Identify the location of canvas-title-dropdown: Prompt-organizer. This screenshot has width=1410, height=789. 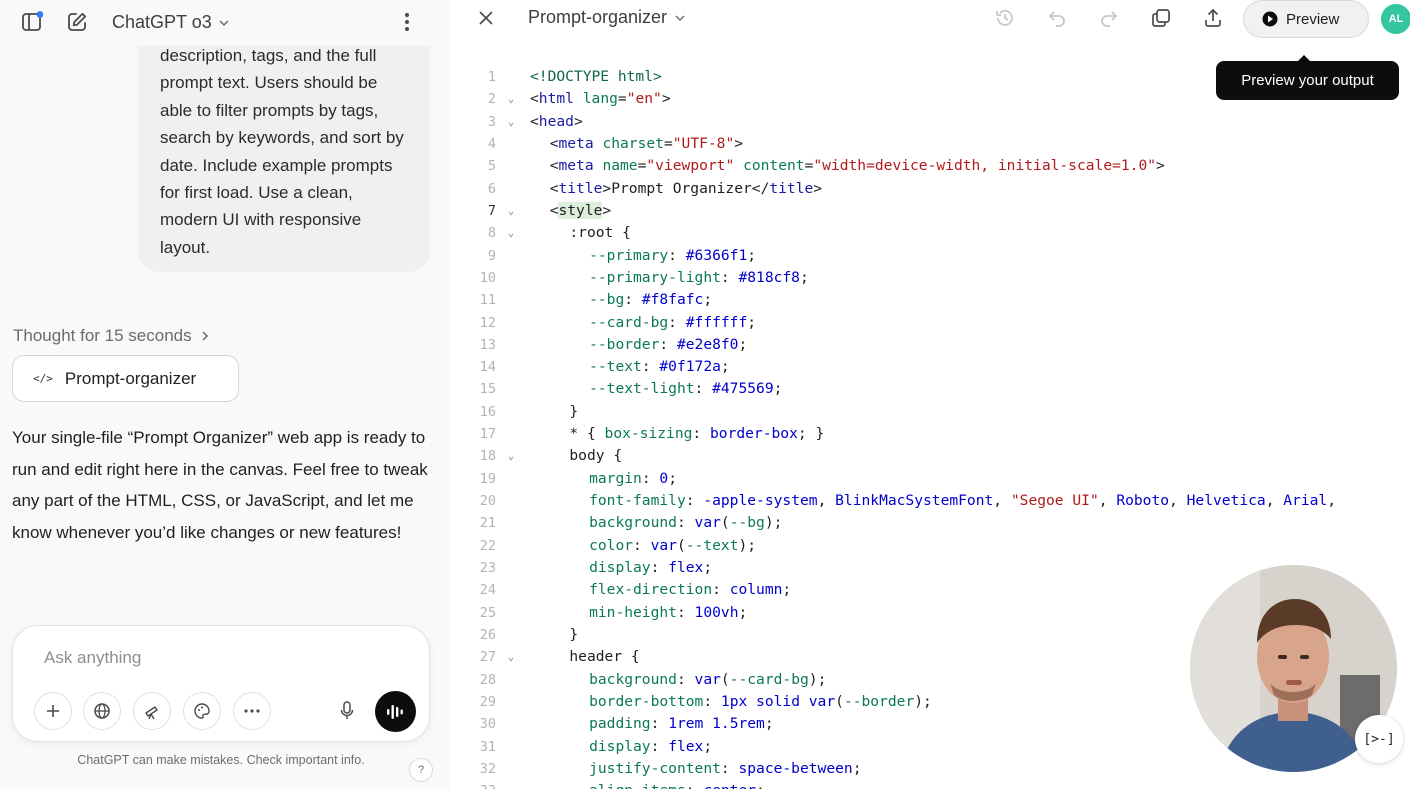
(607, 17).